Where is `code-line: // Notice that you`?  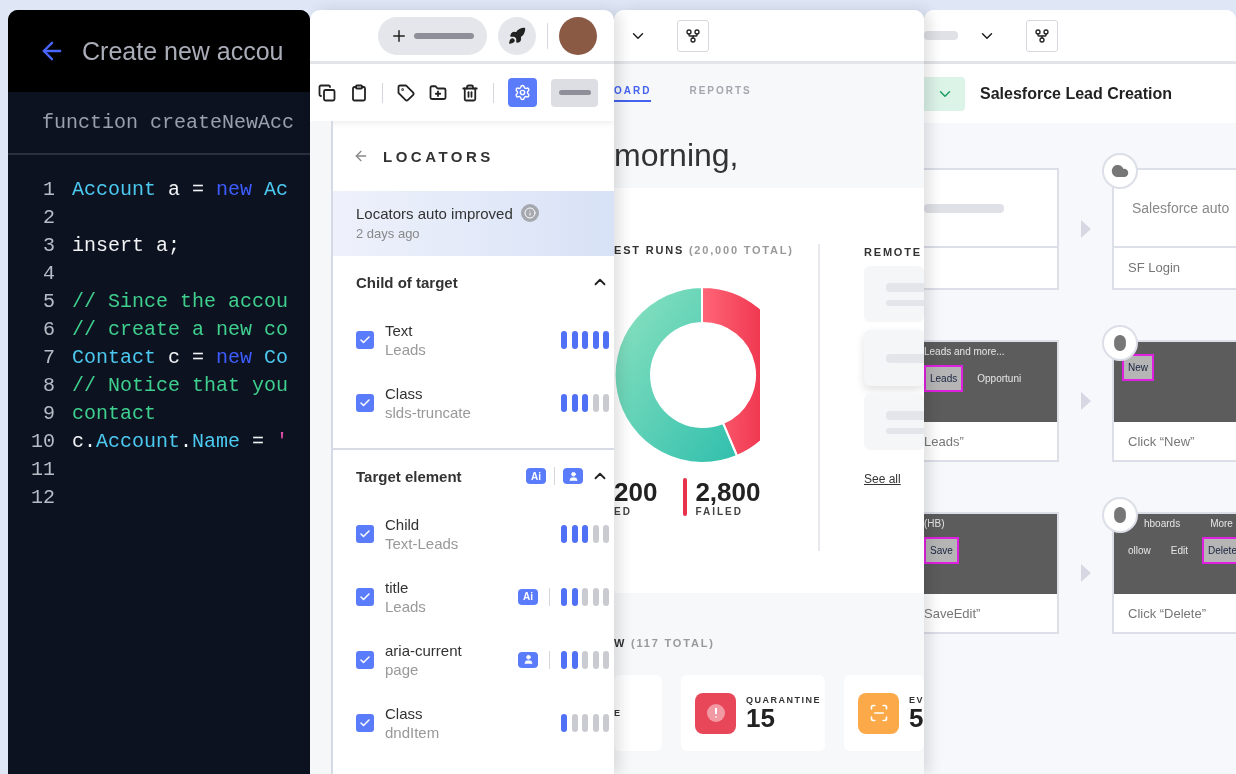 code-line: // Notice that you is located at coordinates (180, 385).